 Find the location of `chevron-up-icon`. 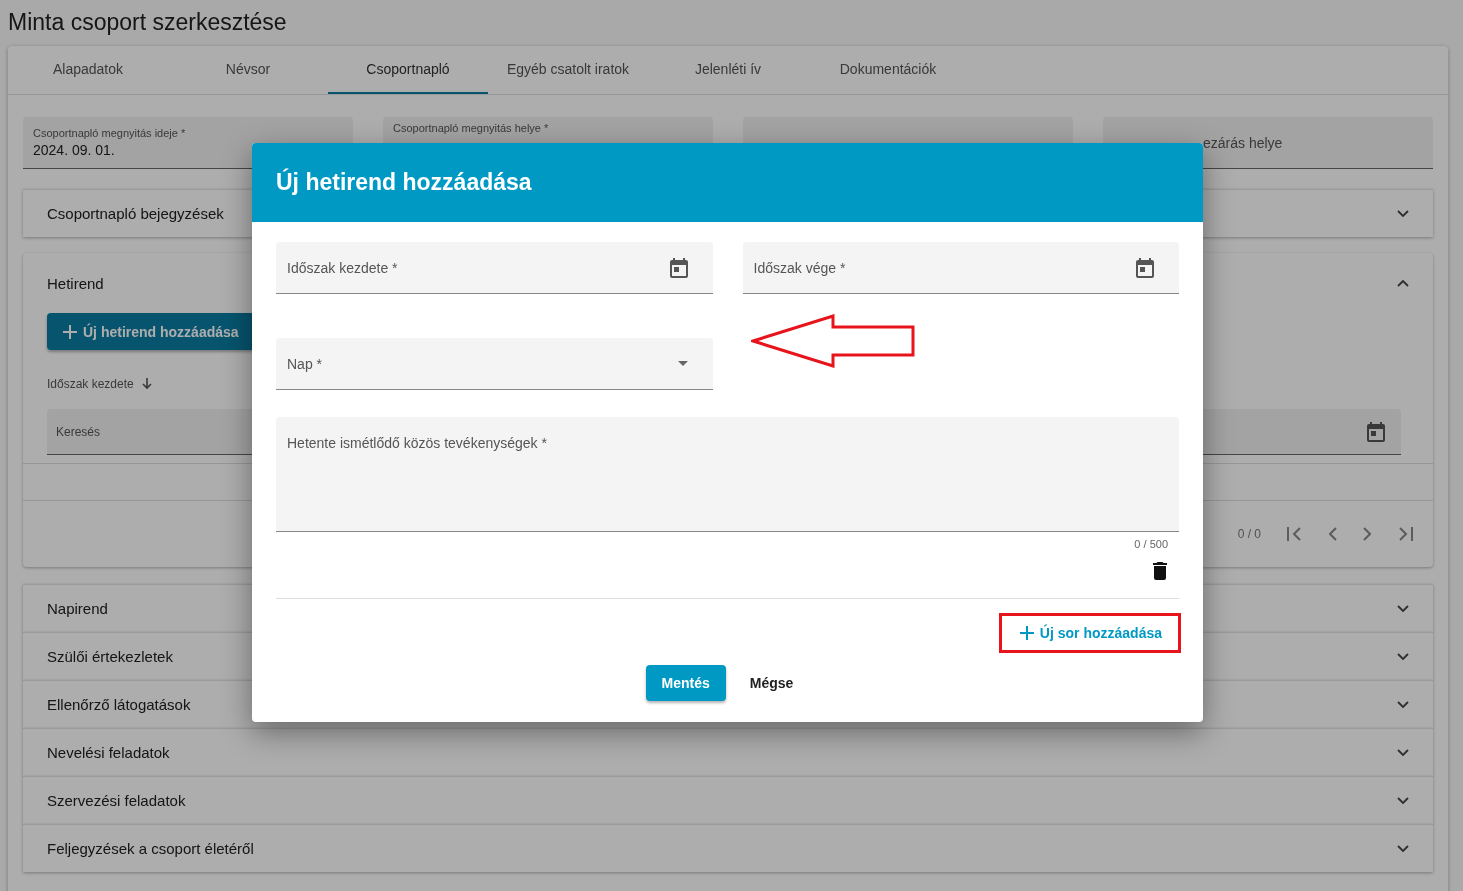

chevron-up-icon is located at coordinates (1403, 283).